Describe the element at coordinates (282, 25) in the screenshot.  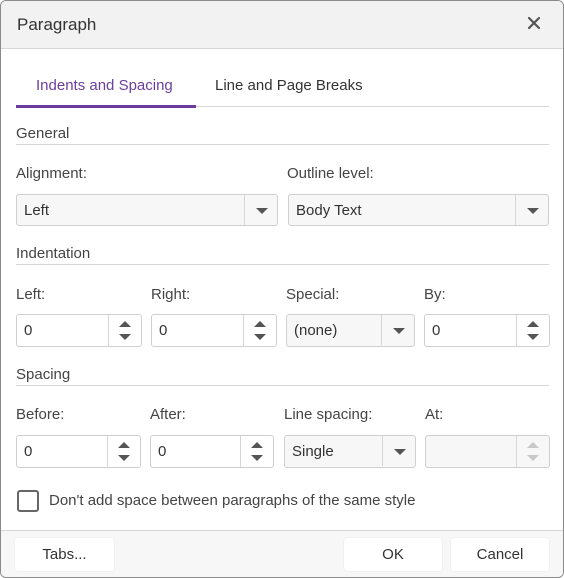
I see `dialog-titlebar: Paragraph` at that location.